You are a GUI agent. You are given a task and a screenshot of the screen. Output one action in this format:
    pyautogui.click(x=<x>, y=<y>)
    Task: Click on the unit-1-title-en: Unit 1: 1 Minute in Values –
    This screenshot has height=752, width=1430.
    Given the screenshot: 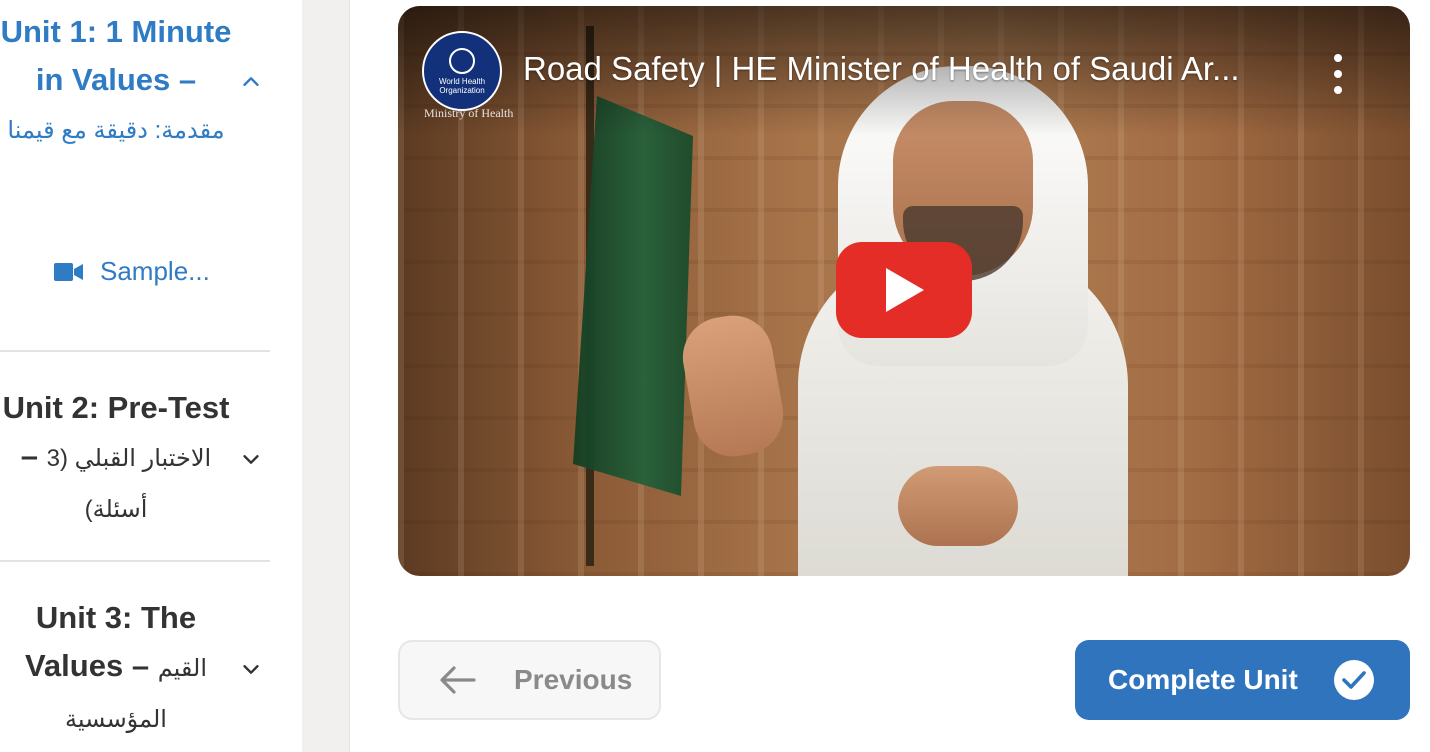 What is the action you would take?
    pyautogui.click(x=116, y=55)
    